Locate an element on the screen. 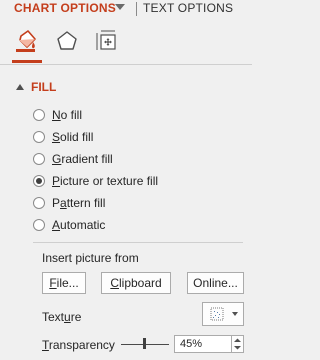 The height and width of the screenshot is (360, 320). size-properties-icon is located at coordinates (107, 41).